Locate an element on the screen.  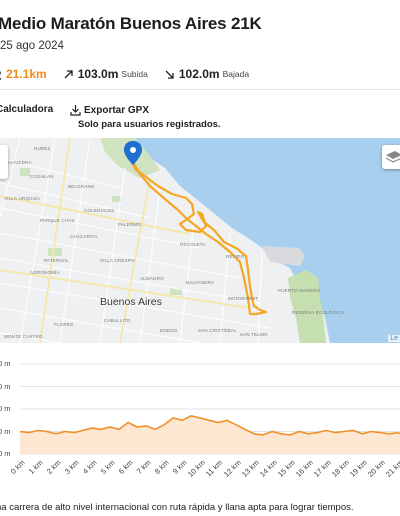
race-title: Medio Maratón Buenos Aires 21K is located at coordinates (131, 23).